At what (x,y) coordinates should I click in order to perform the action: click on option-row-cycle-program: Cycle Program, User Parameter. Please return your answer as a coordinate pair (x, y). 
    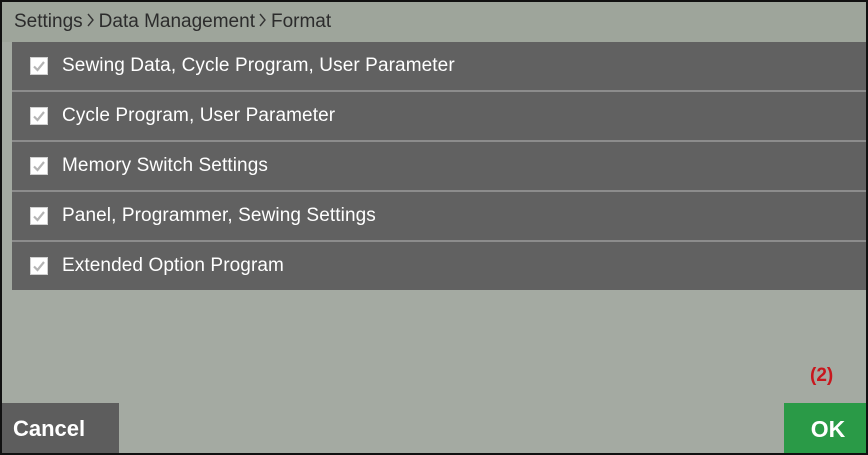
    Looking at the image, I should click on (439, 117).